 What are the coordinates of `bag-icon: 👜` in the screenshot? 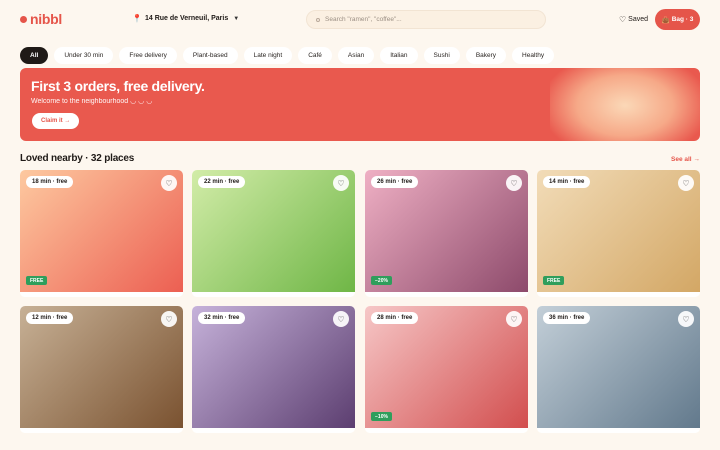 It's located at (665, 20).